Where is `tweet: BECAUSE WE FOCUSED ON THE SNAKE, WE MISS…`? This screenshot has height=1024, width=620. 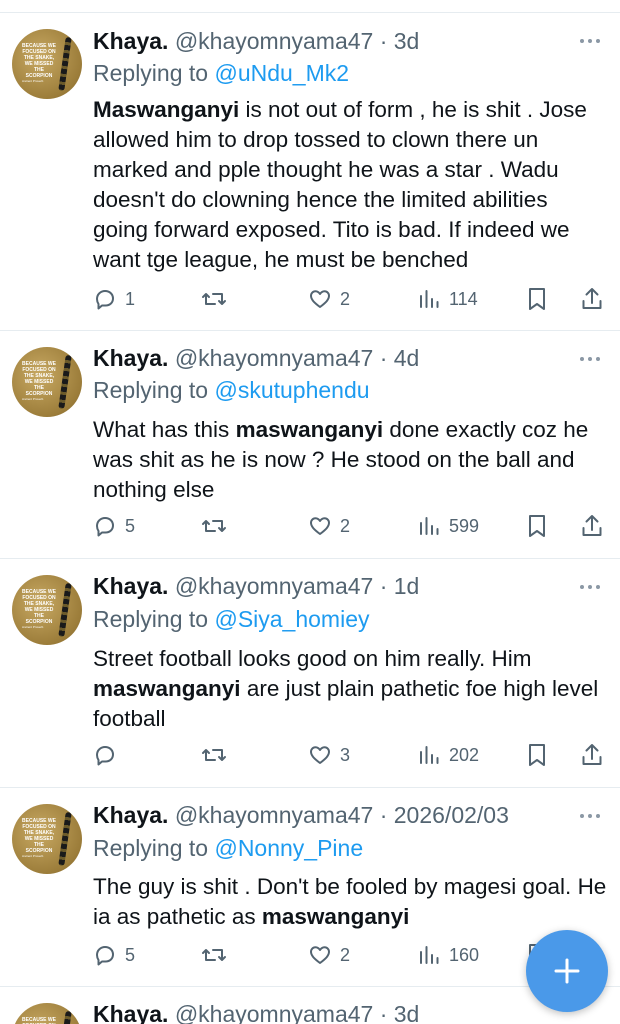 tweet: BECAUSE WE FOCUSED ON THE SNAKE, WE MISS… is located at coordinates (310, 1005).